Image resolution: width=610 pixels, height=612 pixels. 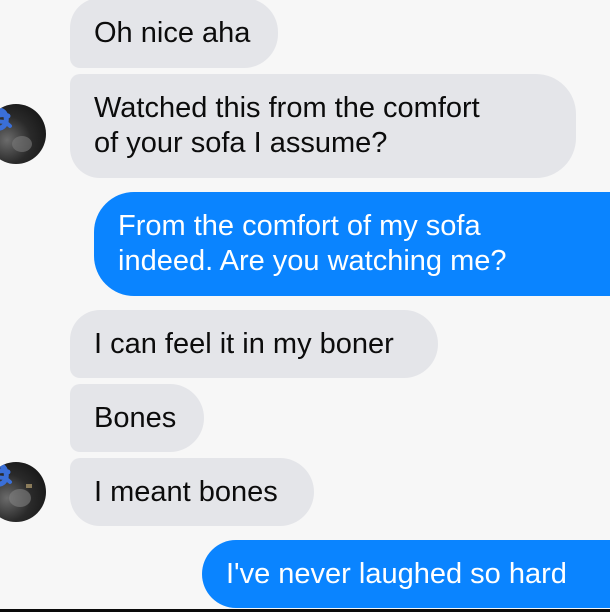 What do you see at coordinates (186, 491) in the screenshot?
I see `message-text: I meant bones` at bounding box center [186, 491].